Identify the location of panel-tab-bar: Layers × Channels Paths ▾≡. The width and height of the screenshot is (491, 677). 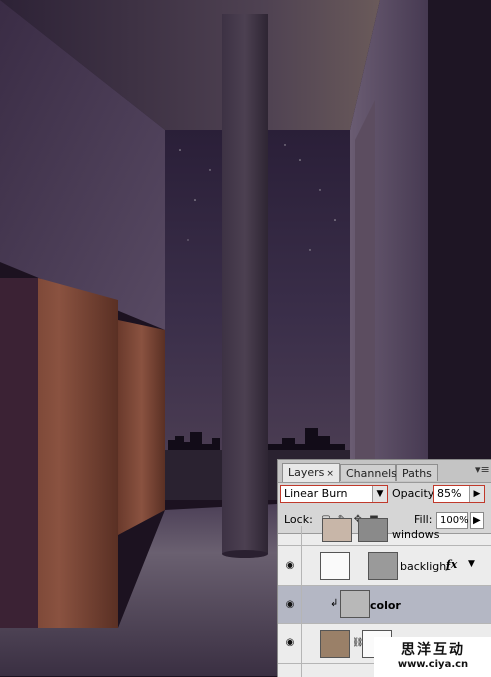
(384, 471).